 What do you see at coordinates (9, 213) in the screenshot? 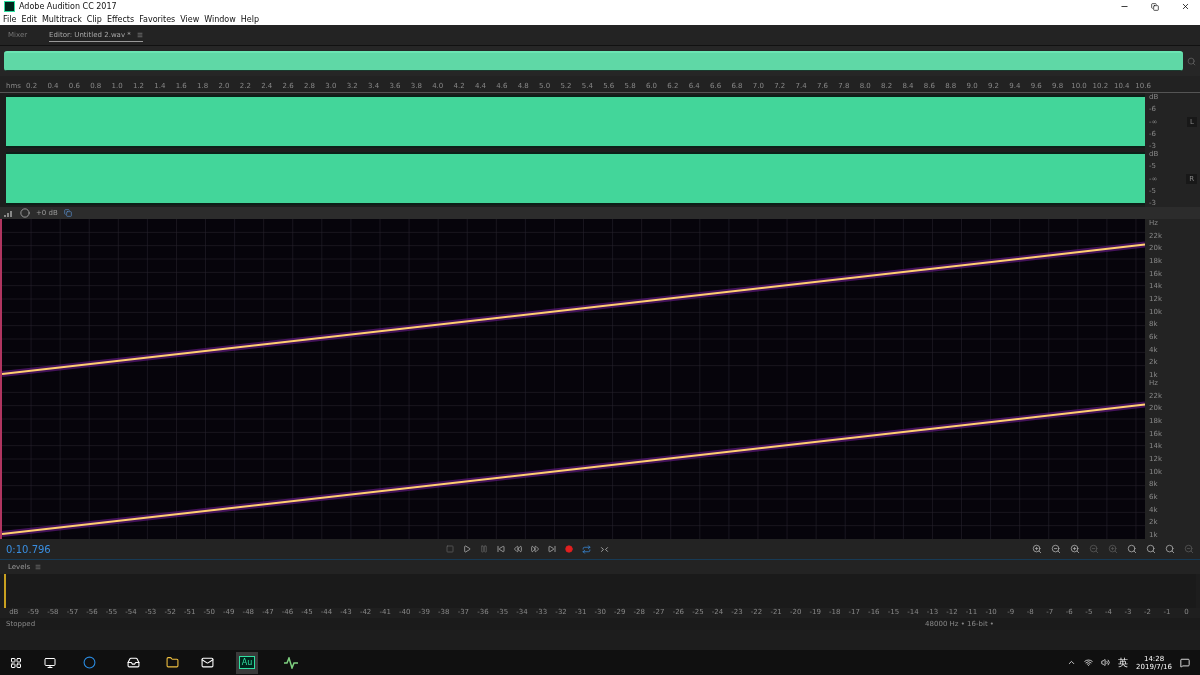
I see `signal-icon` at bounding box center [9, 213].